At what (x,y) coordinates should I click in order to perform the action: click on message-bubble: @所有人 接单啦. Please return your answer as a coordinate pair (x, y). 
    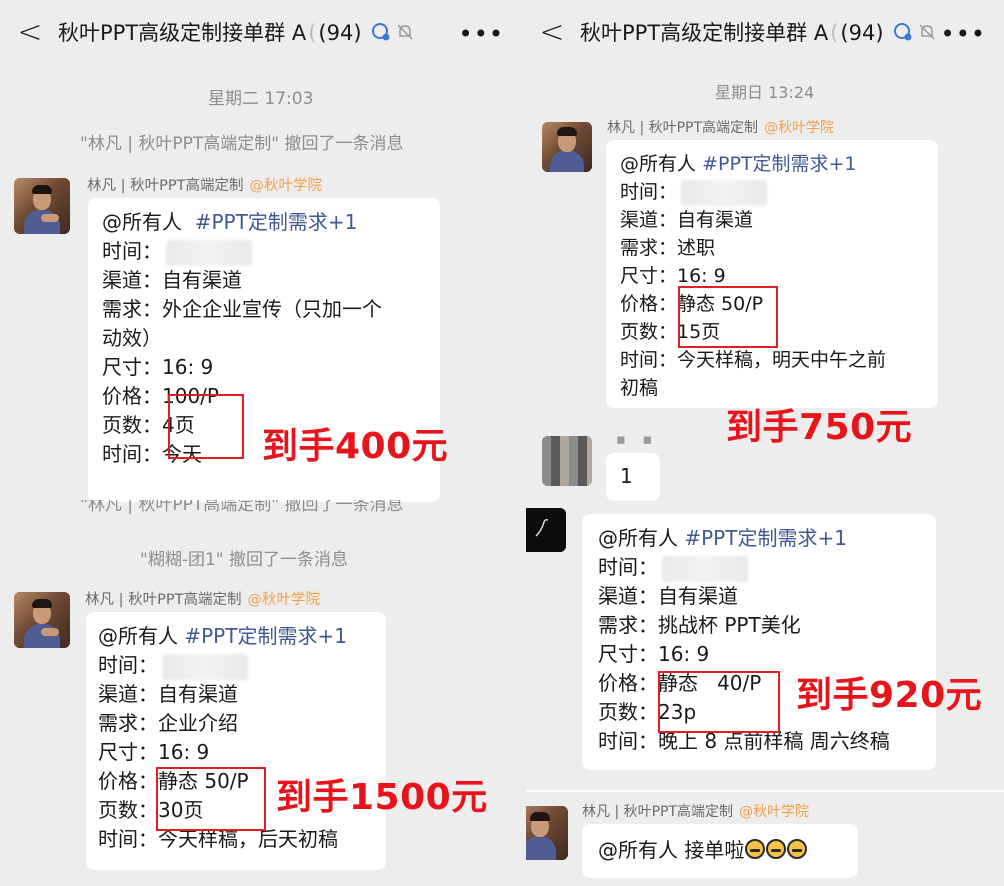
    Looking at the image, I should click on (720, 851).